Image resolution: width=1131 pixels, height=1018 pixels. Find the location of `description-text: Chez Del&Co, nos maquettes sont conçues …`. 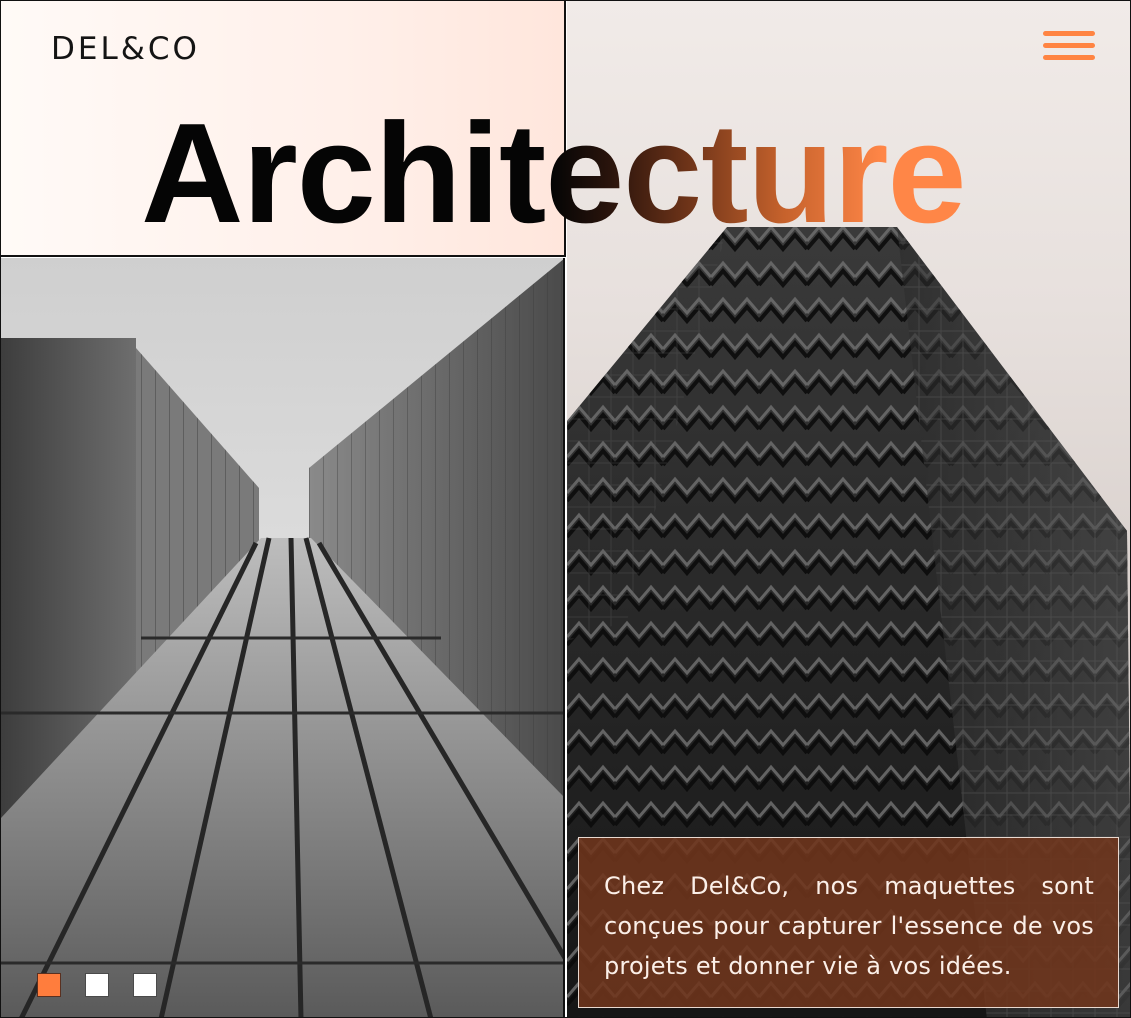

description-text: Chez Del&Co, nos maquettes sont conçues … is located at coordinates (849, 926).